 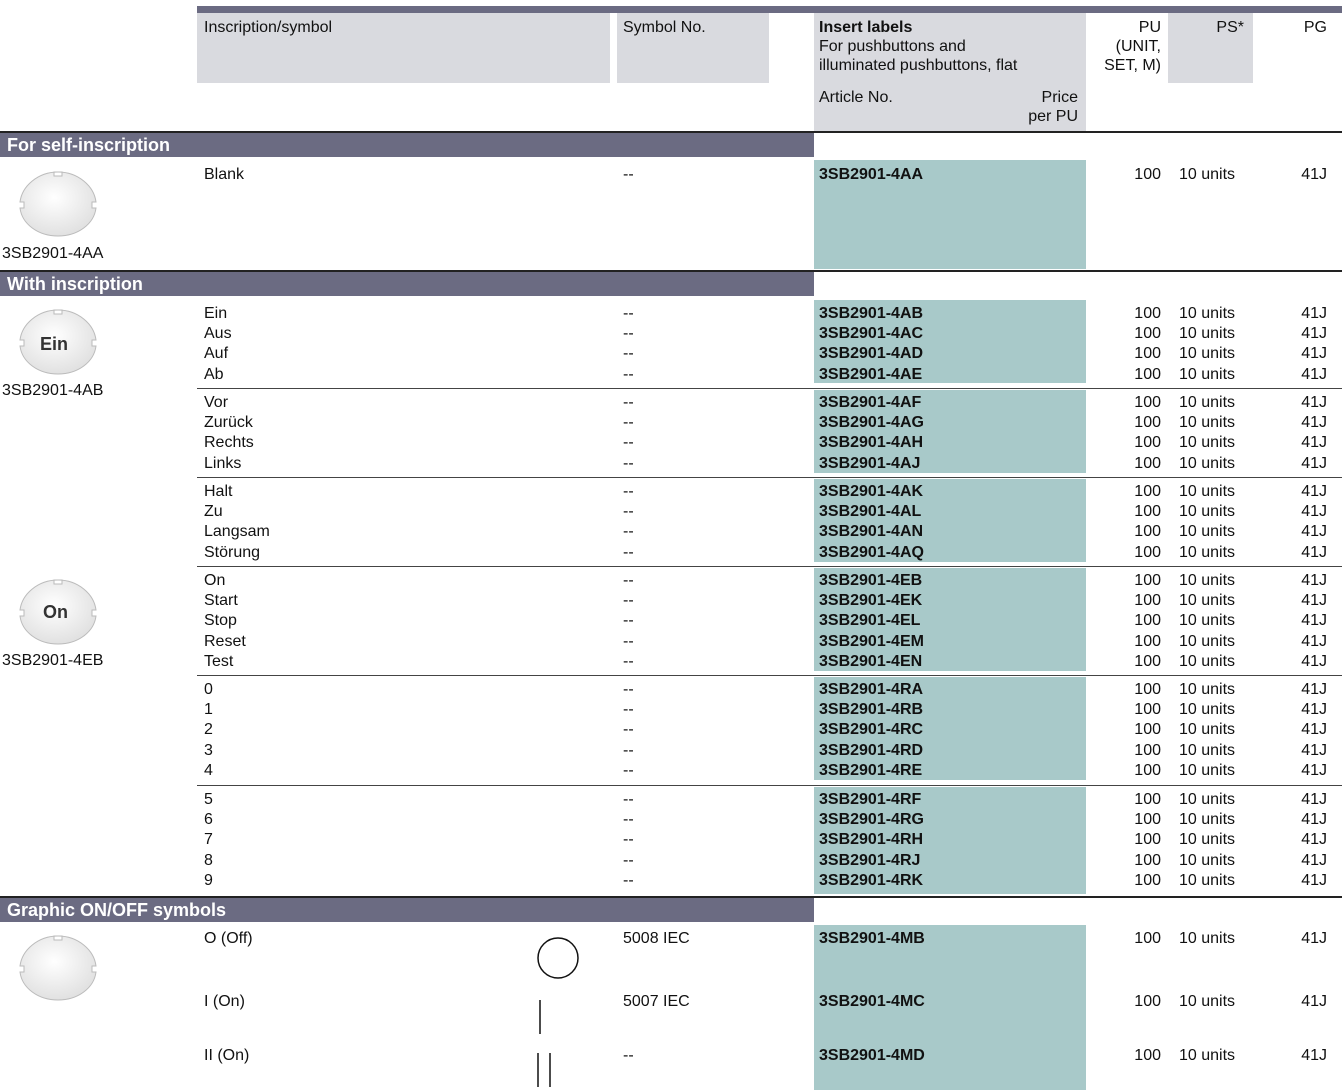 What do you see at coordinates (117, 910) in the screenshot?
I see `section-title-graphic-symbols: Graphic ON/OFF symbols` at bounding box center [117, 910].